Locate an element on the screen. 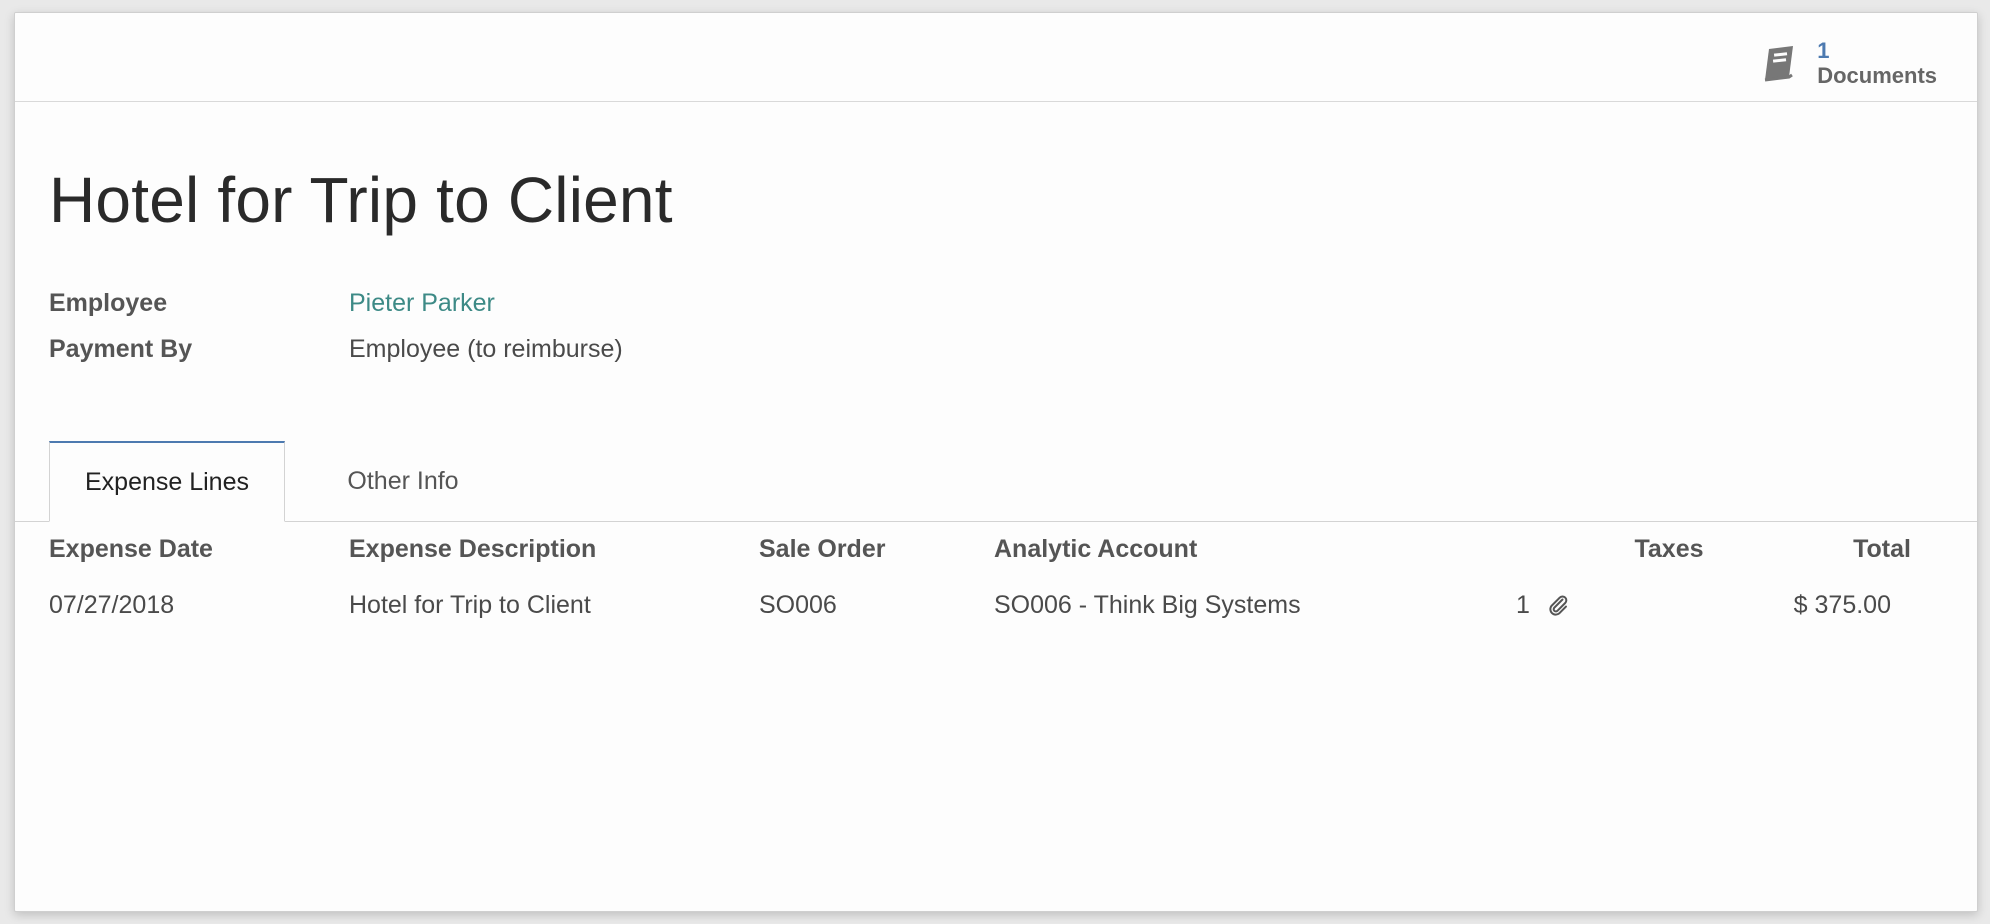 The width and height of the screenshot is (1990, 924). sale-order-cell: SO006 is located at coordinates (798, 604).